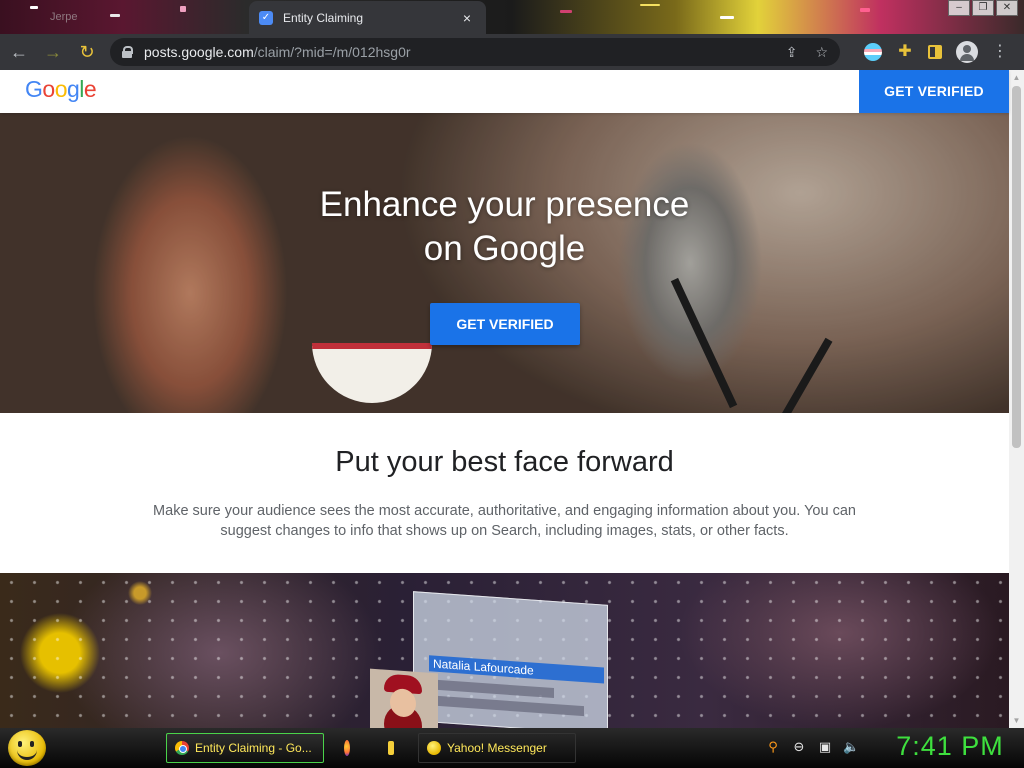 Image resolution: width=1024 pixels, height=768 pixels. What do you see at coordinates (90, 89) in the screenshot?
I see `logo-letter: e` at bounding box center [90, 89].